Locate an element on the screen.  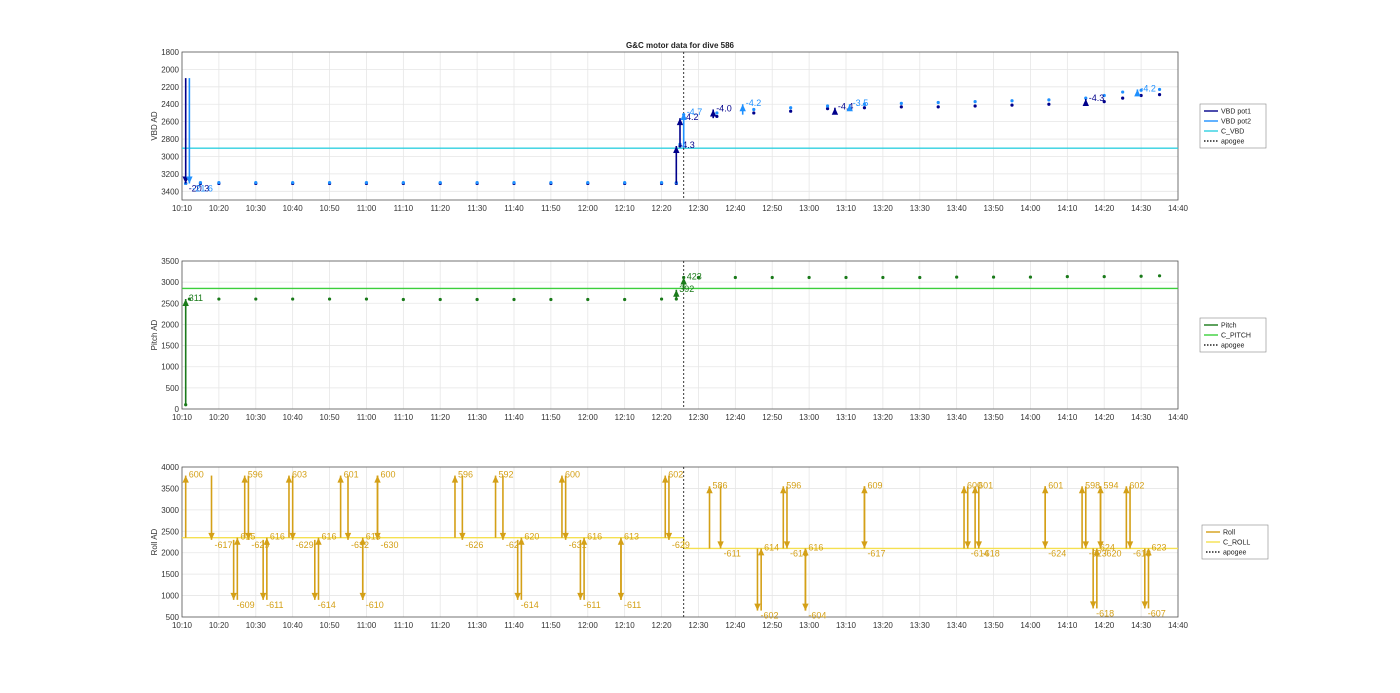
x-tick-label: 14:10 is located at coordinates (1067, 625).